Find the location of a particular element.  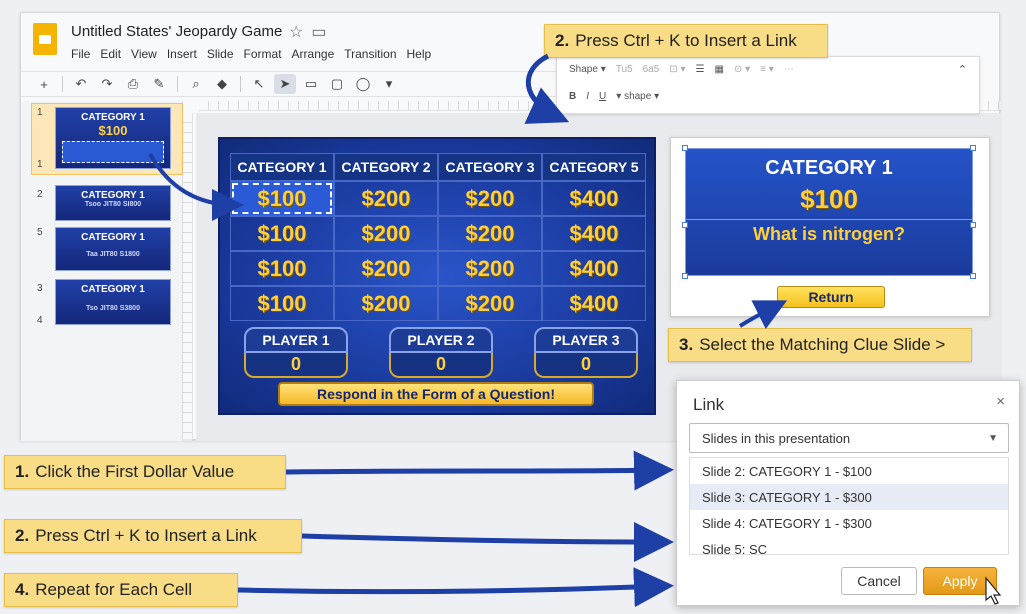

shape-icon: ◯ is located at coordinates (363, 84).